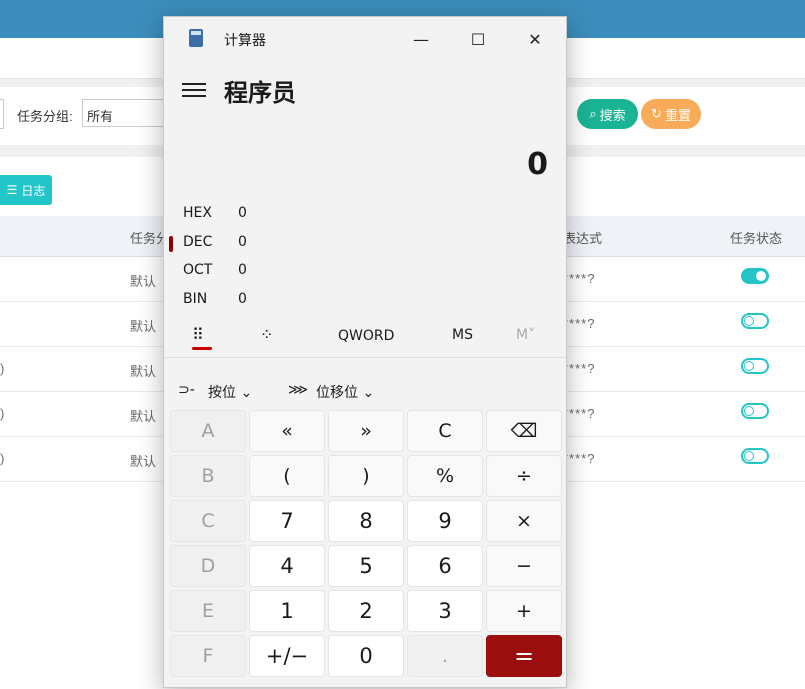  What do you see at coordinates (445, 611) in the screenshot?
I see `key-23: 3` at bounding box center [445, 611].